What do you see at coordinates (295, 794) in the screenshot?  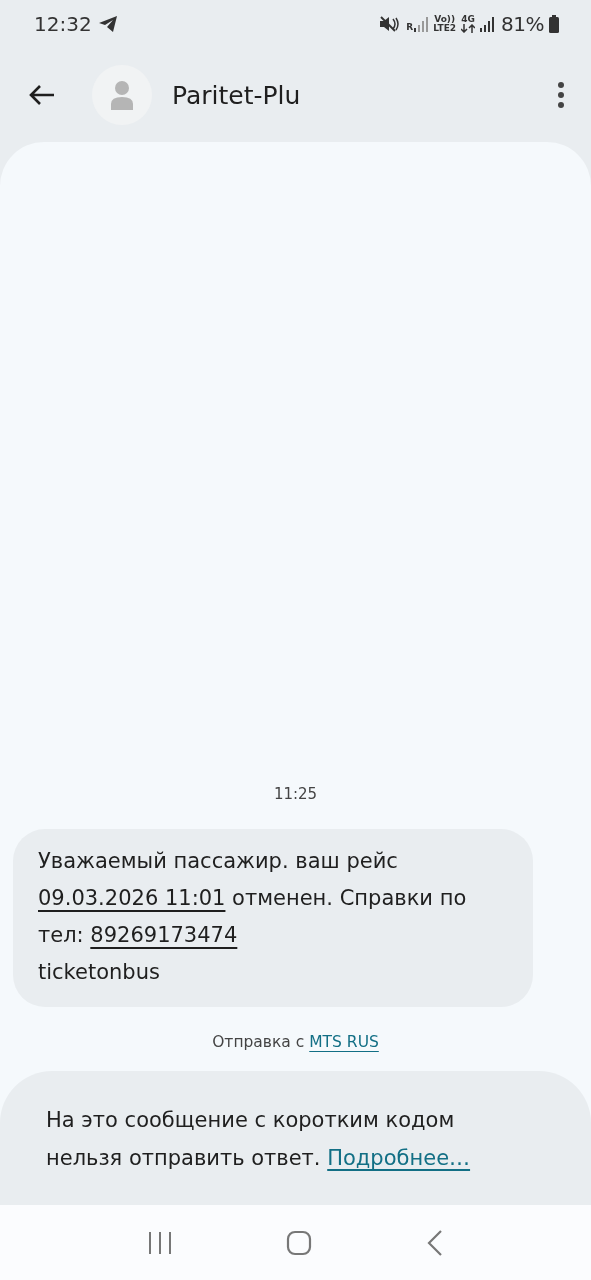 I see `message-time: 11:25` at bounding box center [295, 794].